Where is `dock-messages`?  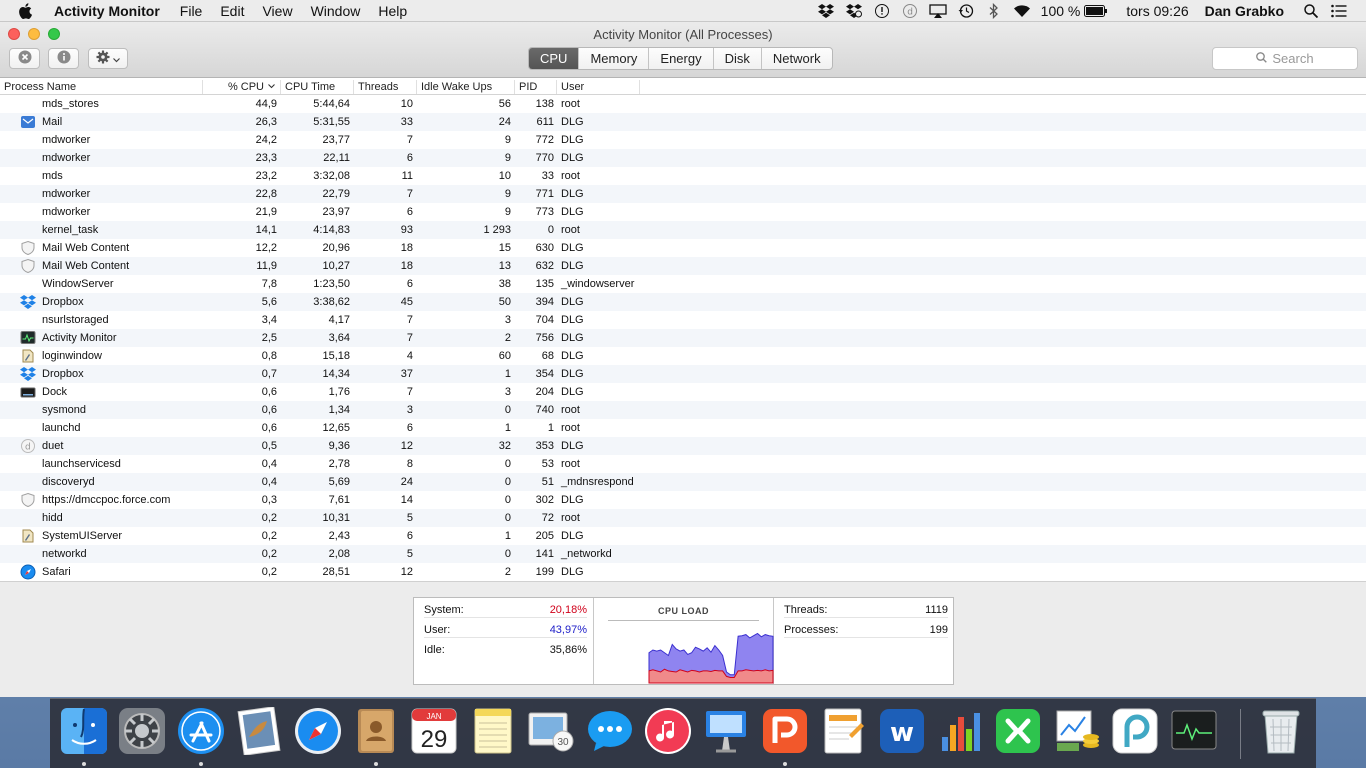 dock-messages is located at coordinates (610, 732).